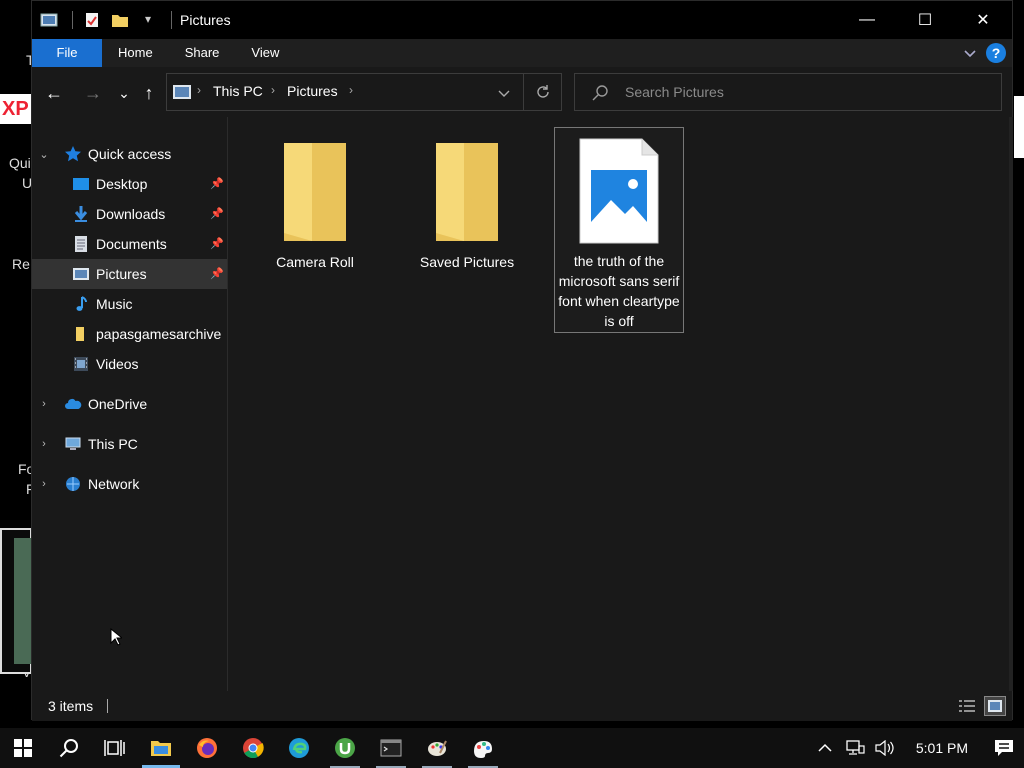  Describe the element at coordinates (121, 274) in the screenshot. I see `sidebar-item-label: Pictures` at that location.